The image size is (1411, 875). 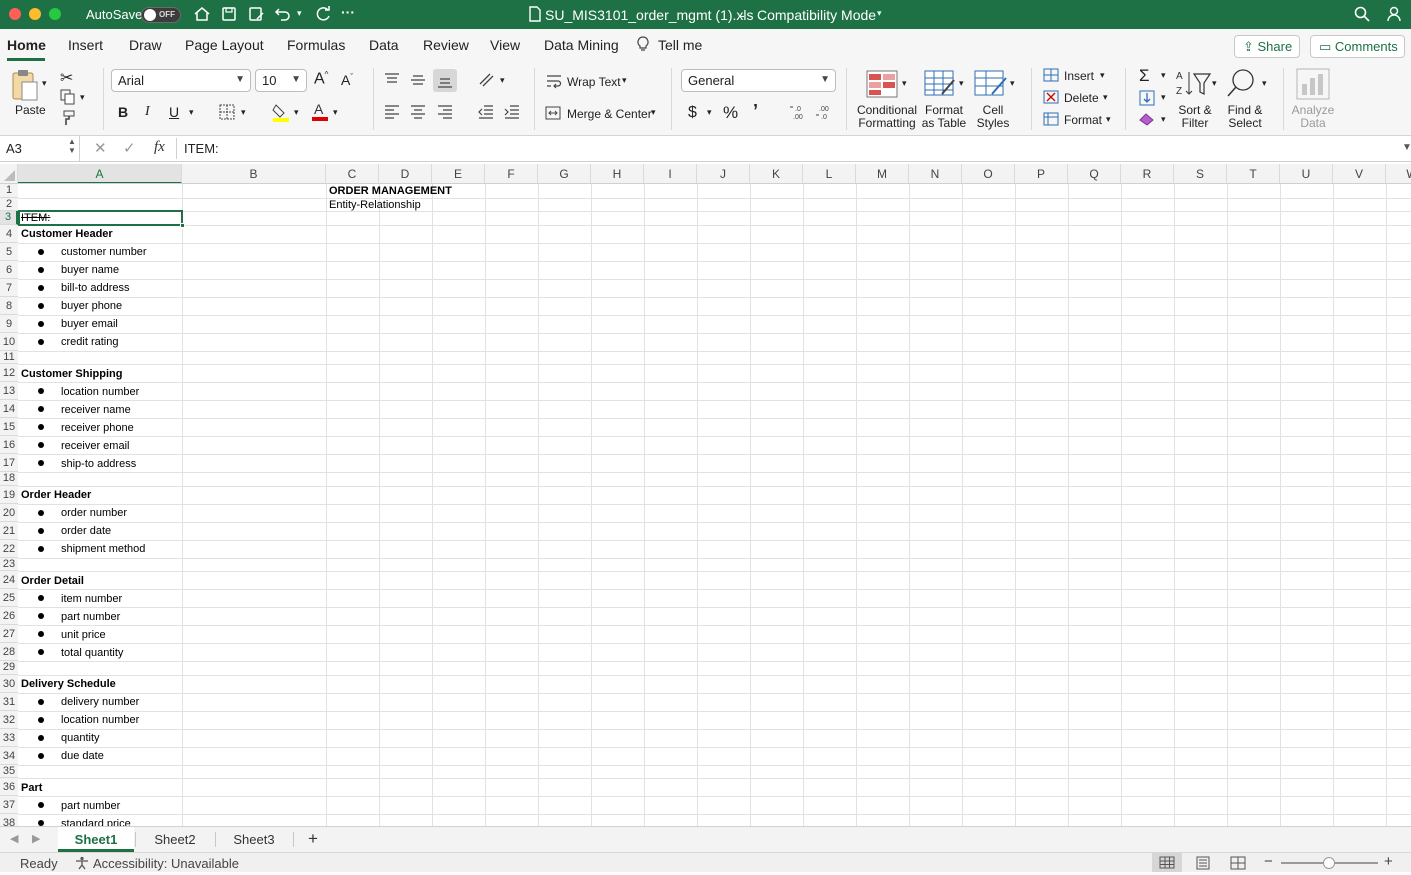 What do you see at coordinates (243, 112) in the screenshot?
I see `borders-dropdown-icon: ▾` at bounding box center [243, 112].